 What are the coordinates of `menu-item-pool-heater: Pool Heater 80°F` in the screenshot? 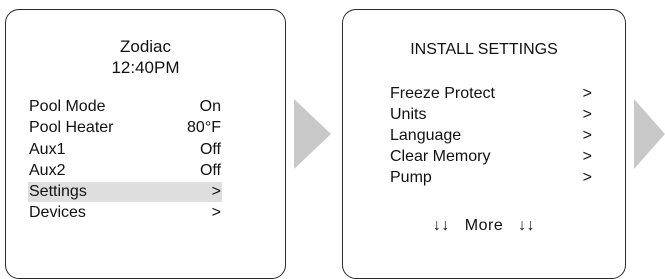 It's located at (125, 128).